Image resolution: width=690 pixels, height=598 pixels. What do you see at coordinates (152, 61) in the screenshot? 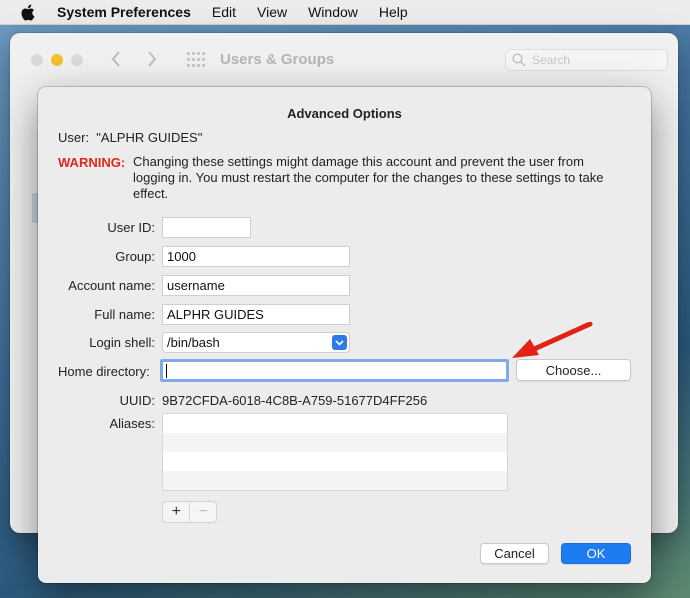
I see `chevron-right-icon` at bounding box center [152, 61].